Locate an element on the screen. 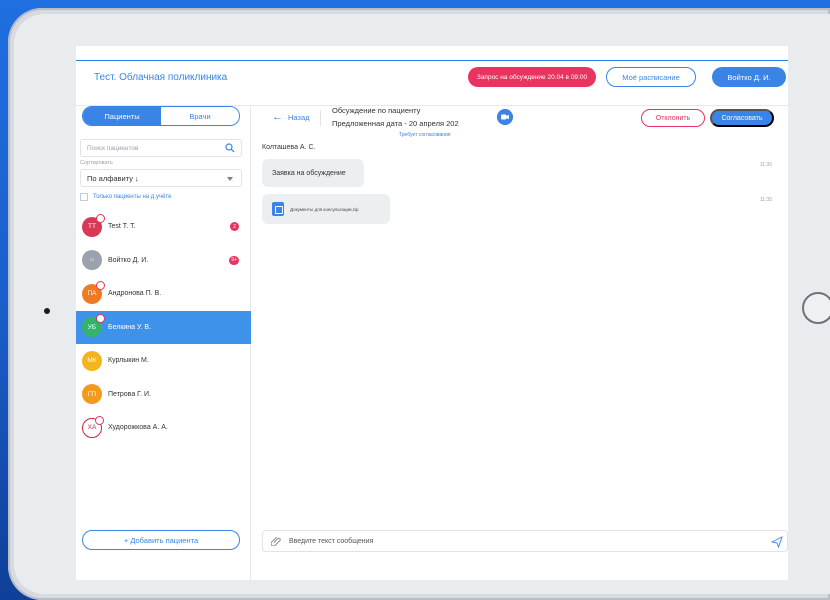 This screenshot has width=830, height=600. patient-name: Войтко Д. И. is located at coordinates (128, 260).